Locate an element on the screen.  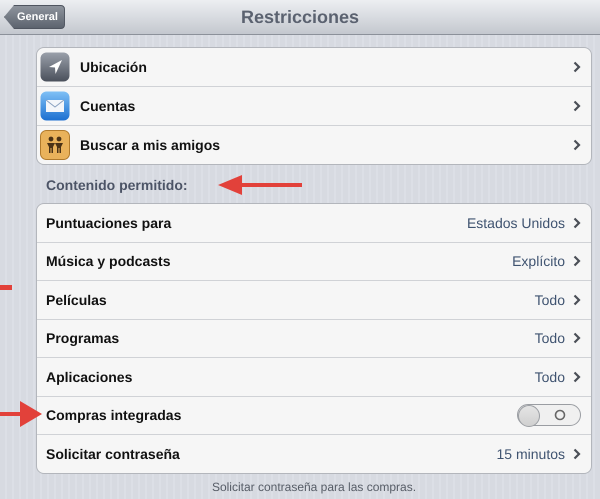
off-circle-icon is located at coordinates (560, 415).